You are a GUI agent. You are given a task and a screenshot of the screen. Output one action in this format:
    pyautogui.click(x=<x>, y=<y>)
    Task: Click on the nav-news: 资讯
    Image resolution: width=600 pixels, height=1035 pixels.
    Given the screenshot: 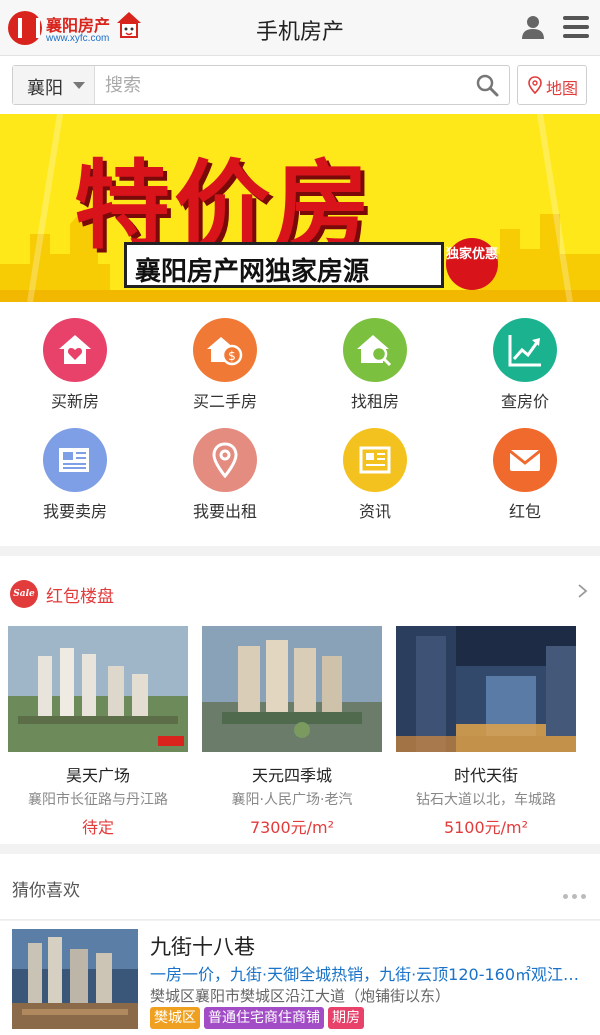 What is the action you would take?
    pyautogui.click(x=375, y=467)
    